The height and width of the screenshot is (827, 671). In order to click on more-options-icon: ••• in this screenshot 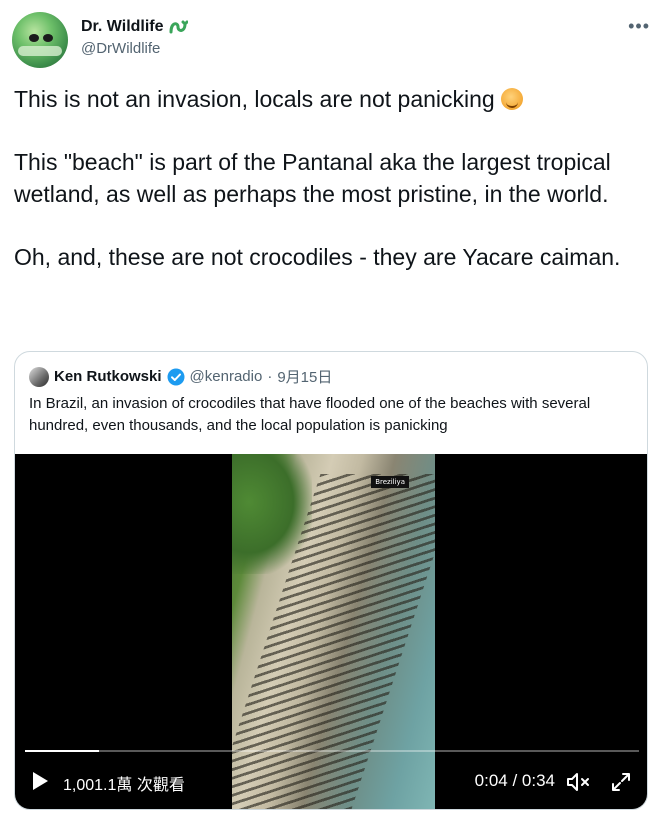, I will do `click(639, 26)`.